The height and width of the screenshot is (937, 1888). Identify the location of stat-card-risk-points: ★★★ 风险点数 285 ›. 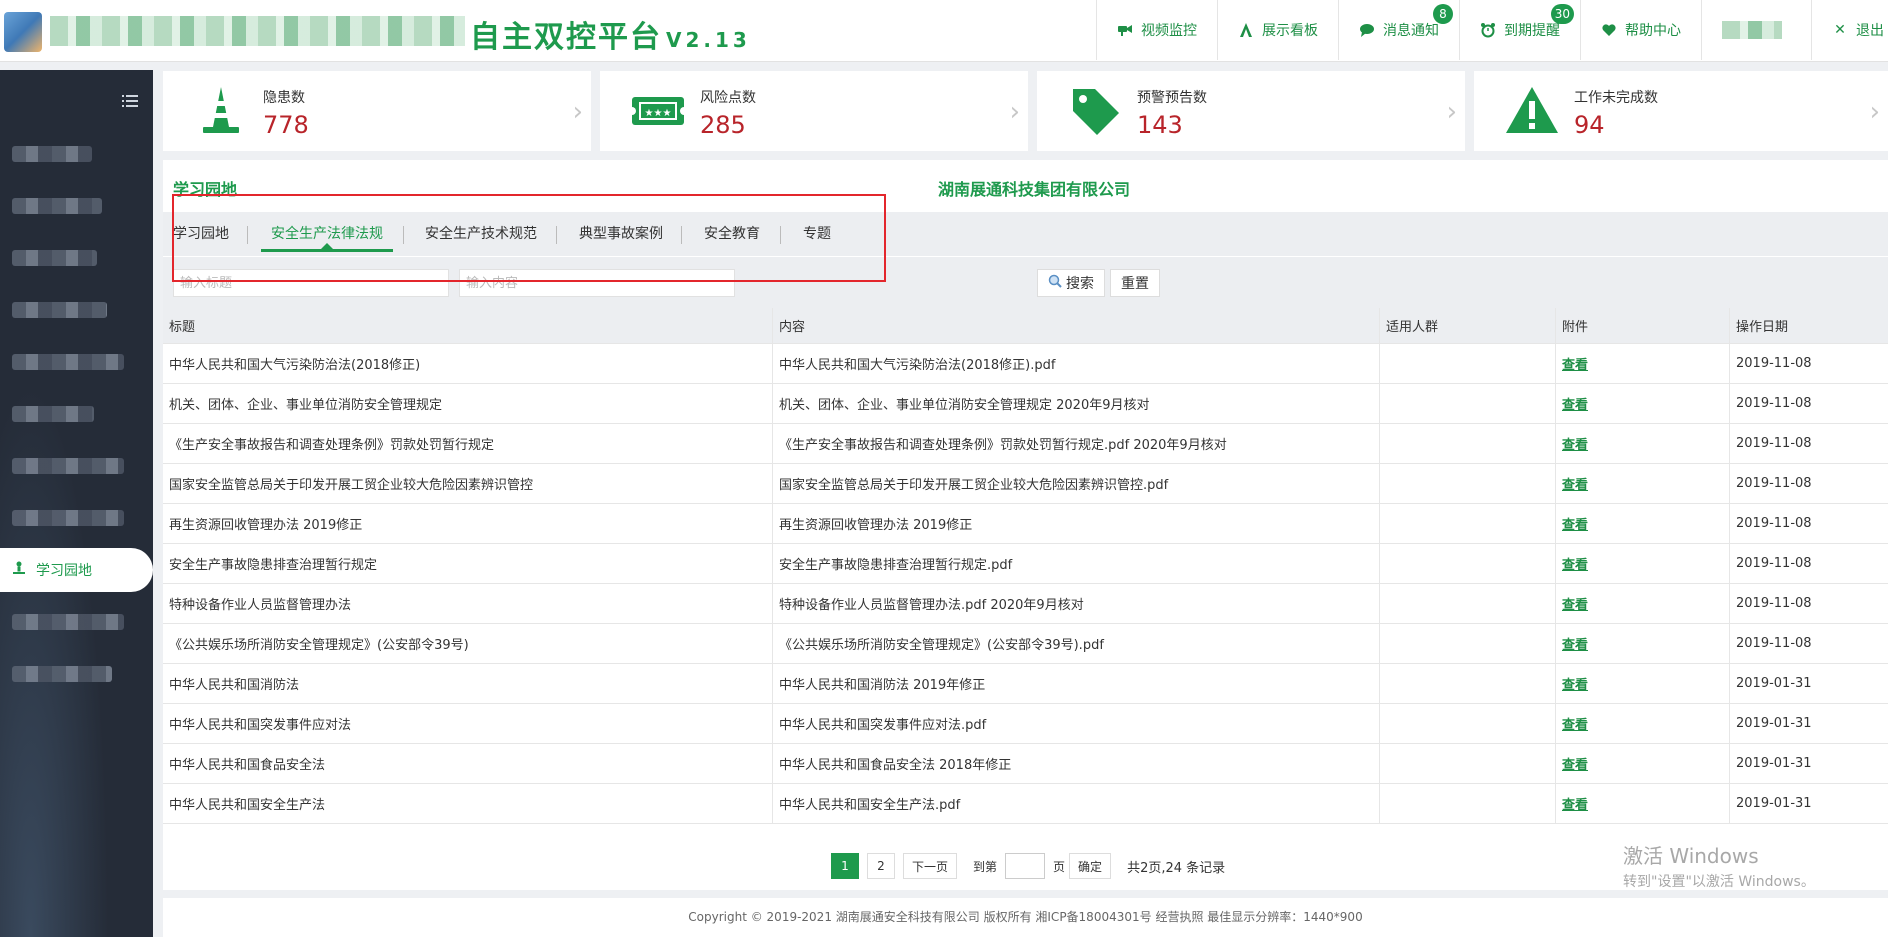
(814, 111).